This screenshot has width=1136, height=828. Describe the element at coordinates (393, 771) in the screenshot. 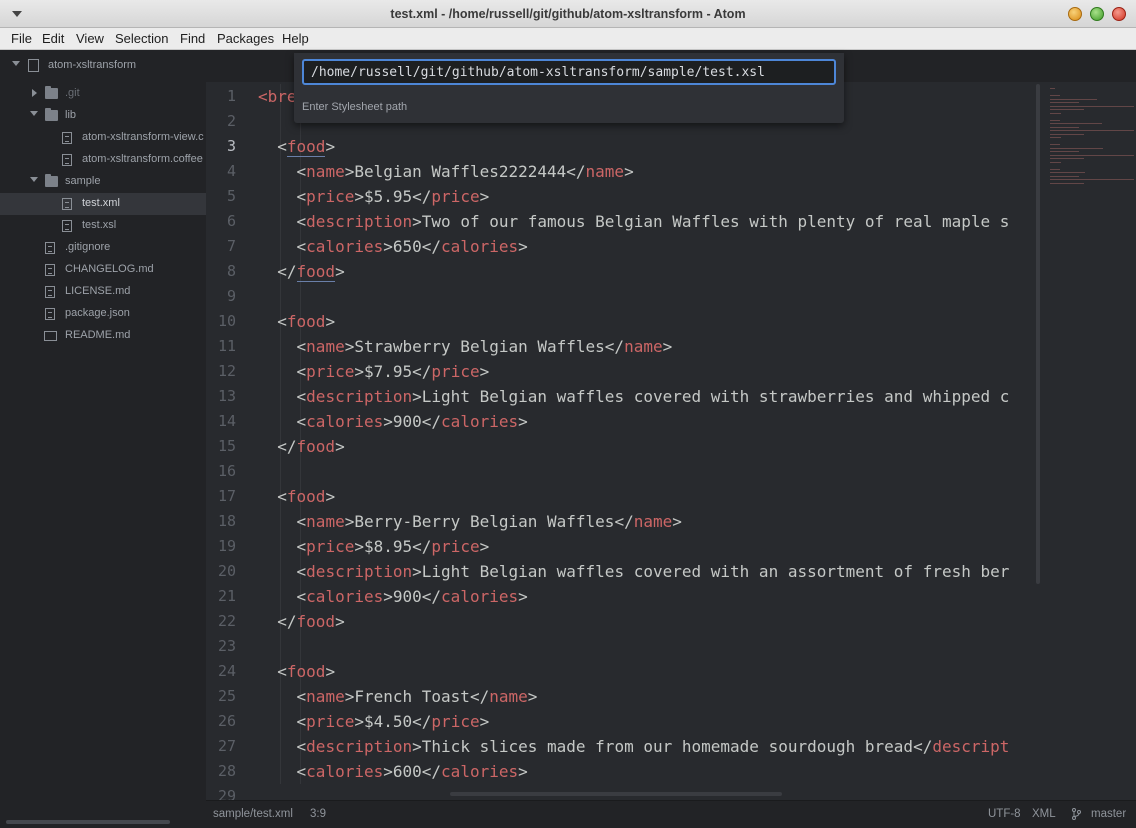

I see `code-line: <calories>600</calories>` at that location.